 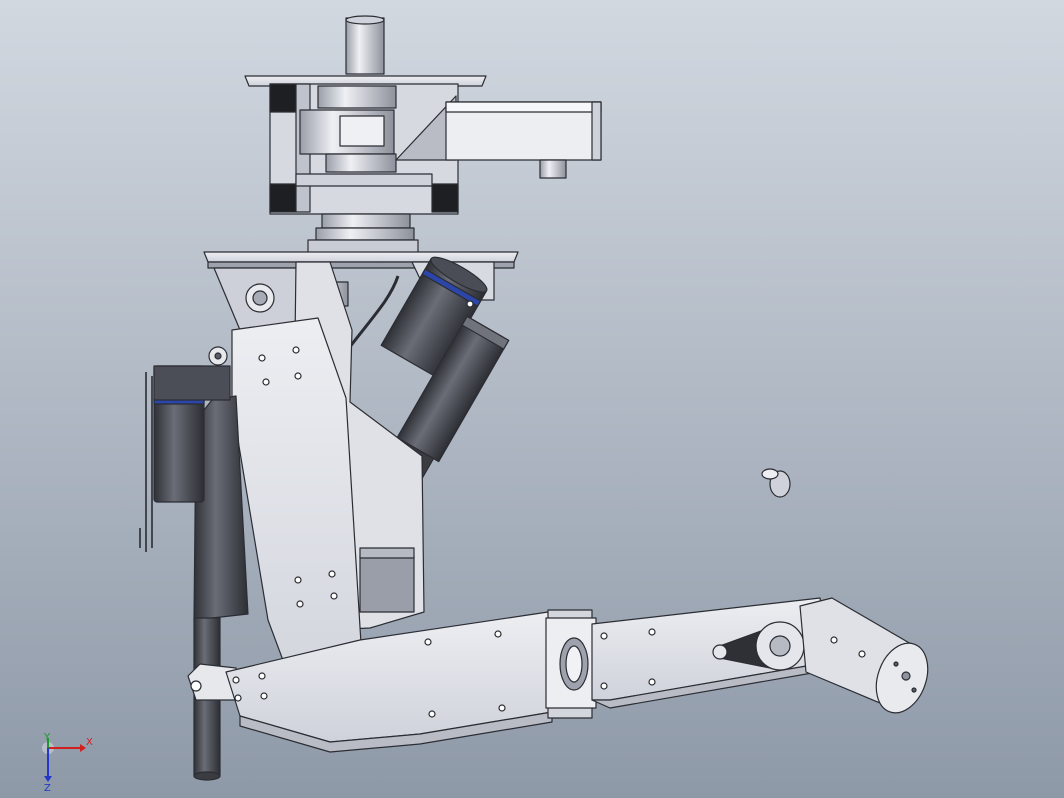 I want to click on axis-x-label: X, so click(x=89, y=742).